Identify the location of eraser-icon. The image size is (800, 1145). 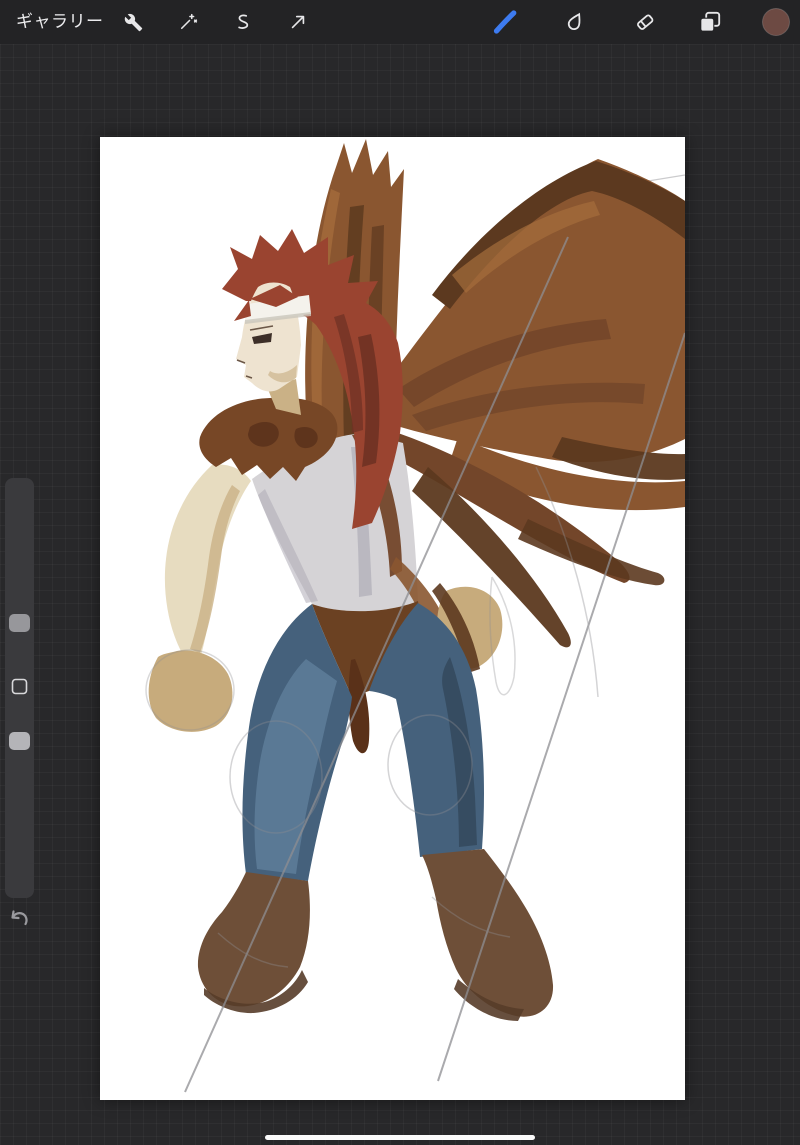
(645, 22).